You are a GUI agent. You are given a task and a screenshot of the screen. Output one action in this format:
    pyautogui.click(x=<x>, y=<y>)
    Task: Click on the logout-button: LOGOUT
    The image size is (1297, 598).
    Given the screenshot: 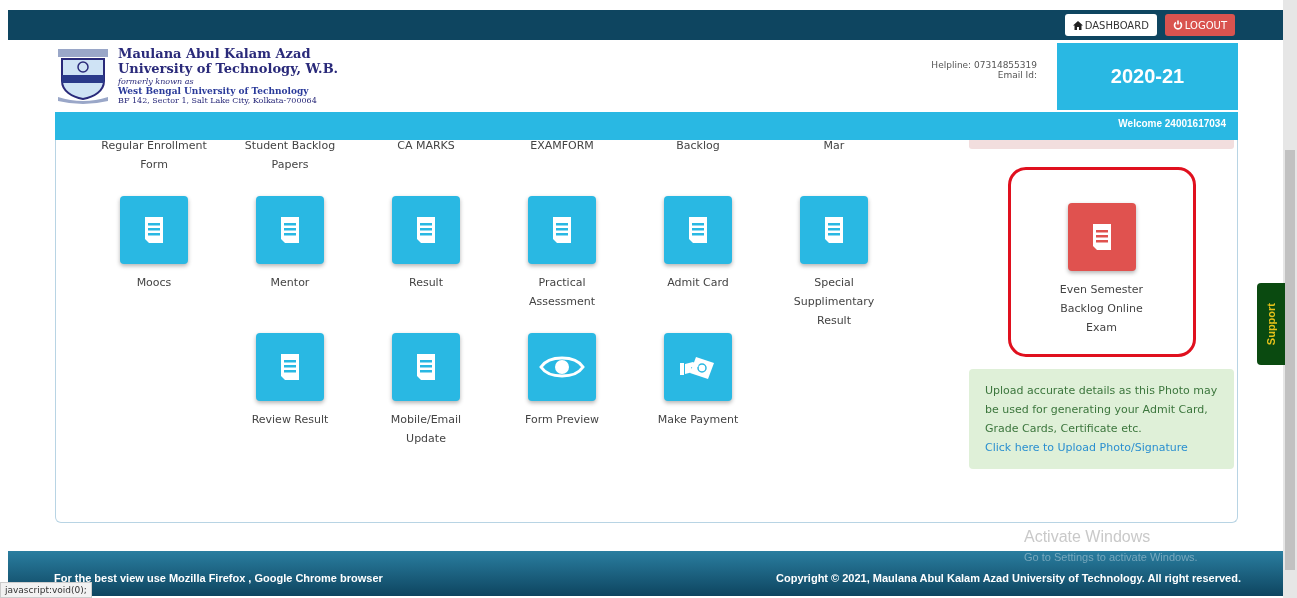 What is the action you would take?
    pyautogui.click(x=1199, y=25)
    